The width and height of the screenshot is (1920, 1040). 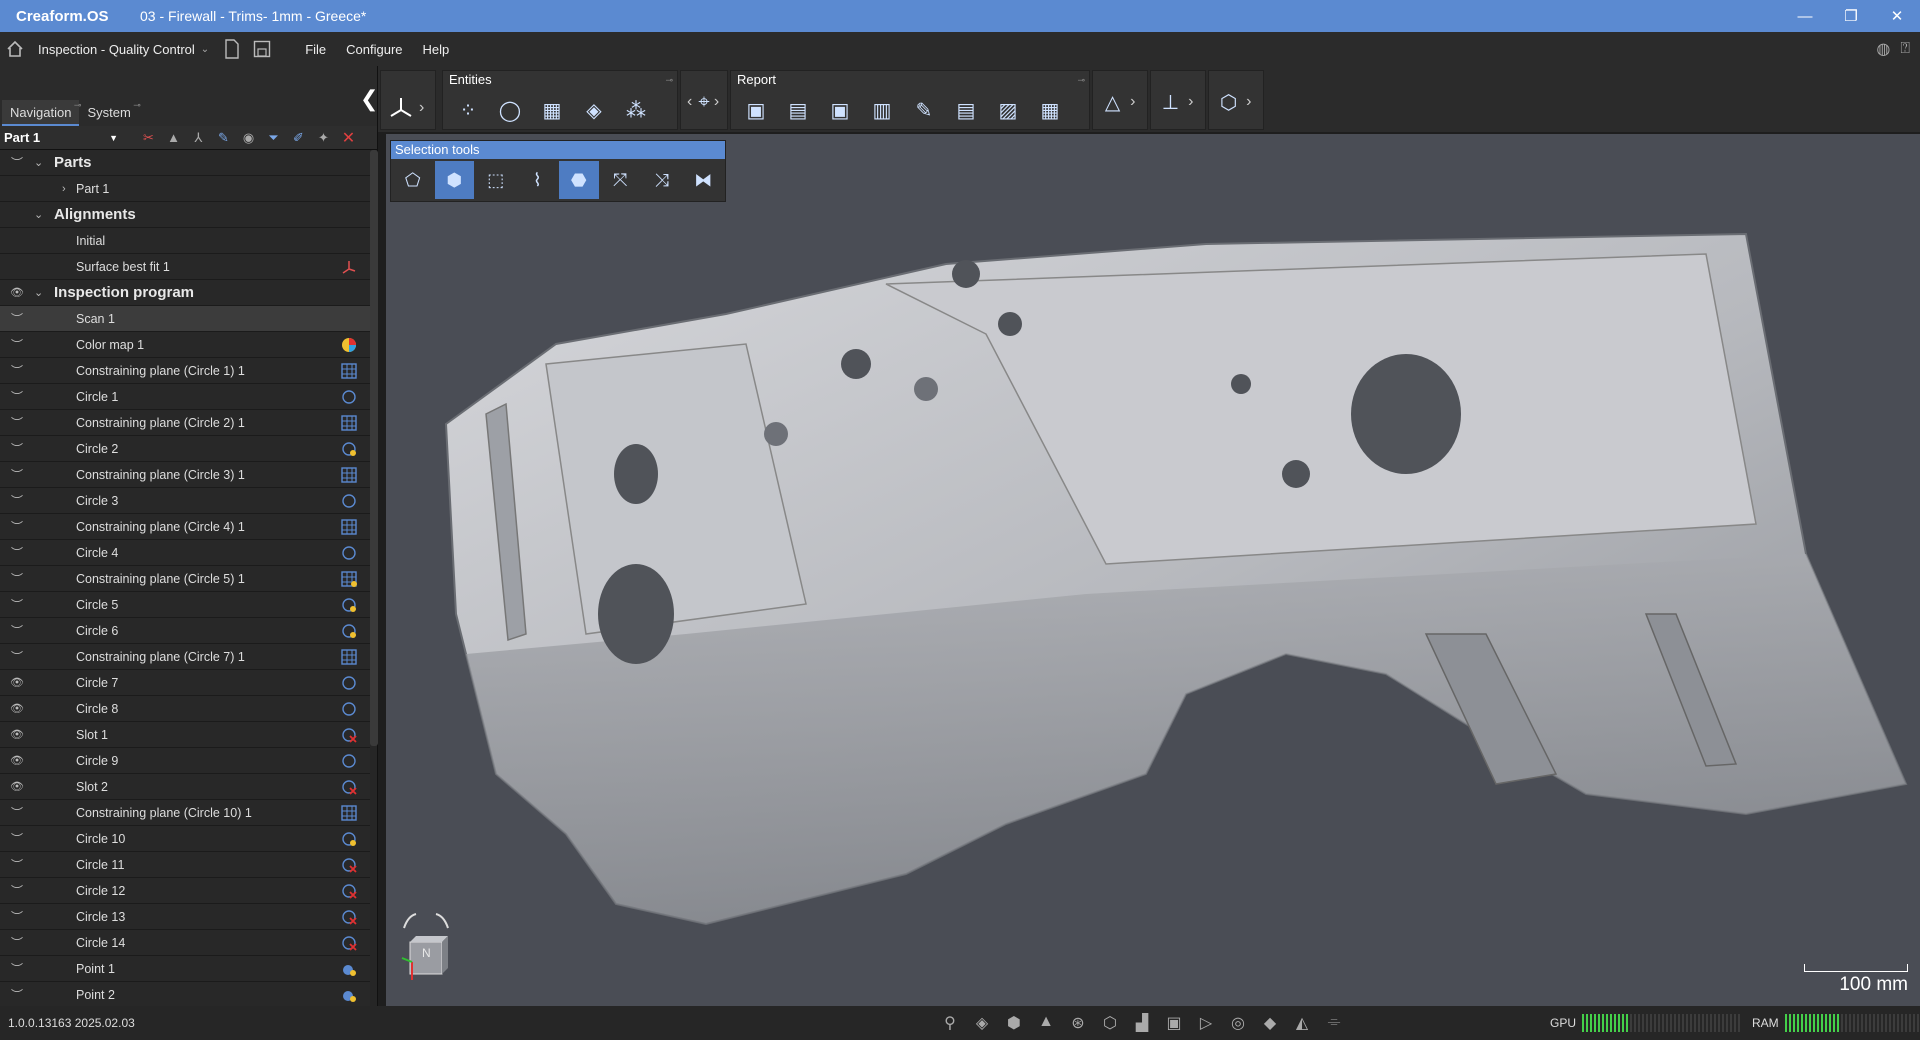 I want to click on menu-configure: Configure, so click(x=374, y=49).